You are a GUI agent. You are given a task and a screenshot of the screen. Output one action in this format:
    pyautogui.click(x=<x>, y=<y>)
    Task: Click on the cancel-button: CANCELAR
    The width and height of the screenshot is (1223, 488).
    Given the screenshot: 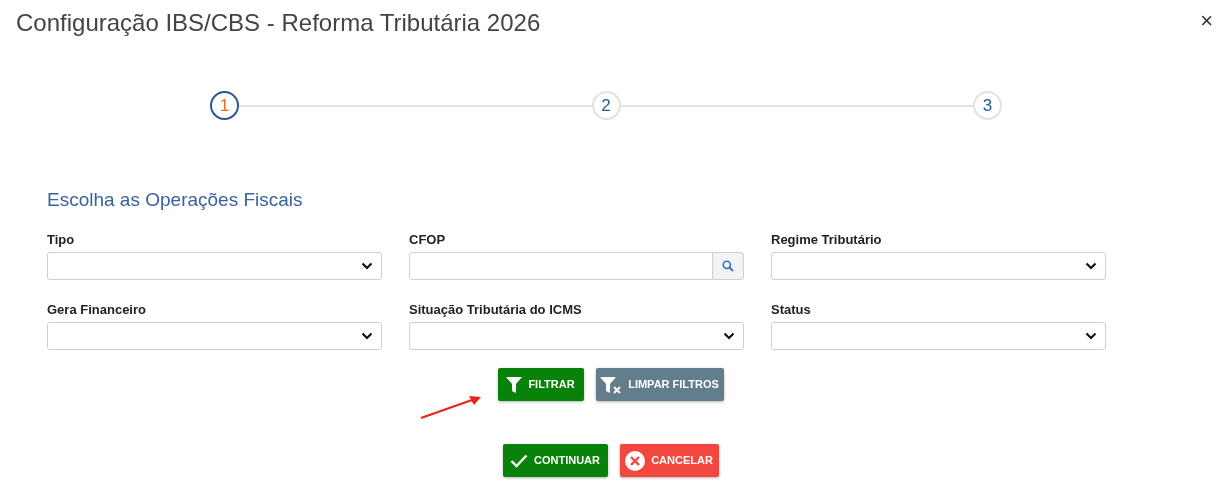 What is the action you would take?
    pyautogui.click(x=669, y=460)
    